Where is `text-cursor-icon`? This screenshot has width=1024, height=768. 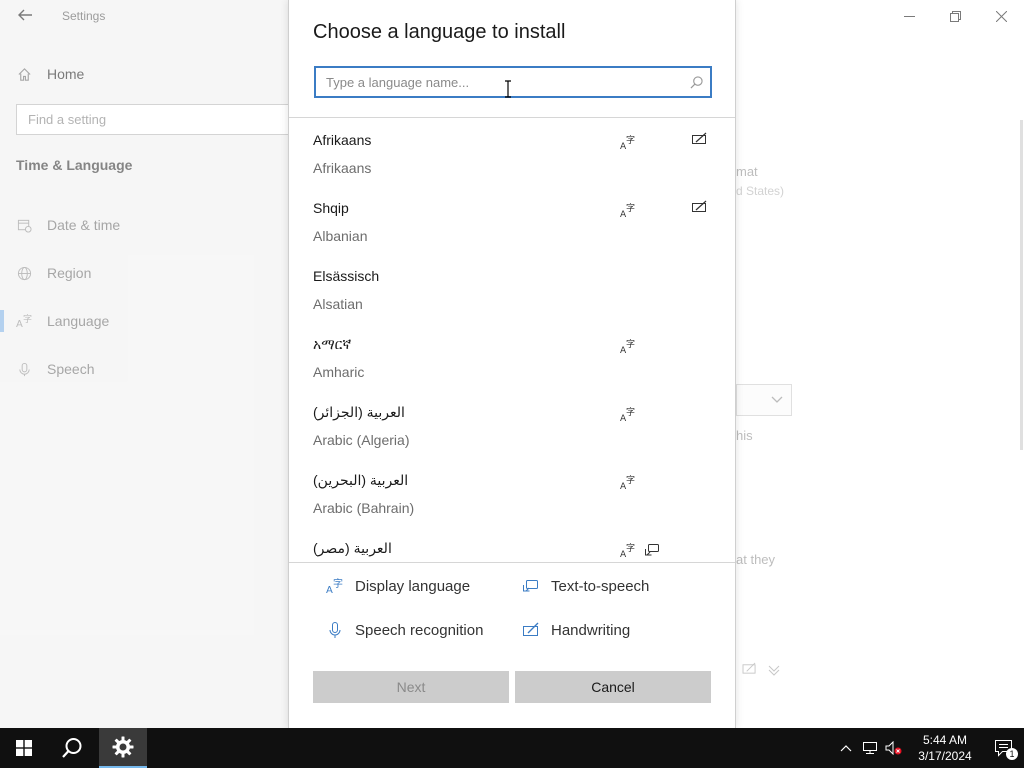 text-cursor-icon is located at coordinates (508, 89).